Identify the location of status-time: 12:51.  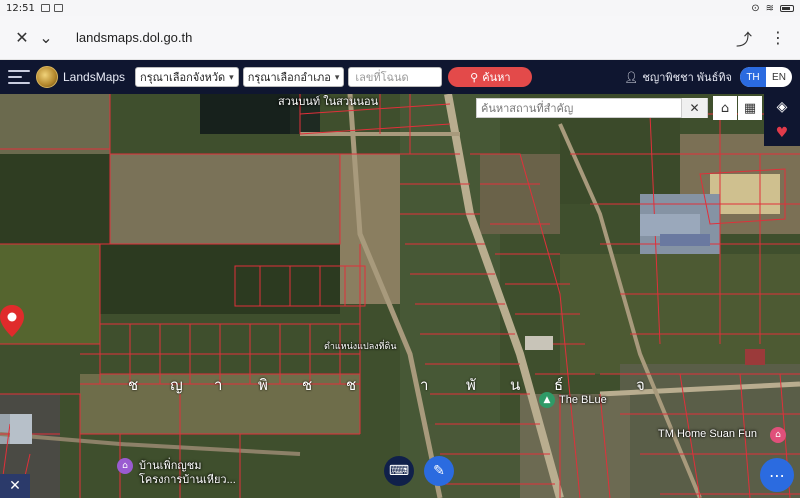
(20, 8).